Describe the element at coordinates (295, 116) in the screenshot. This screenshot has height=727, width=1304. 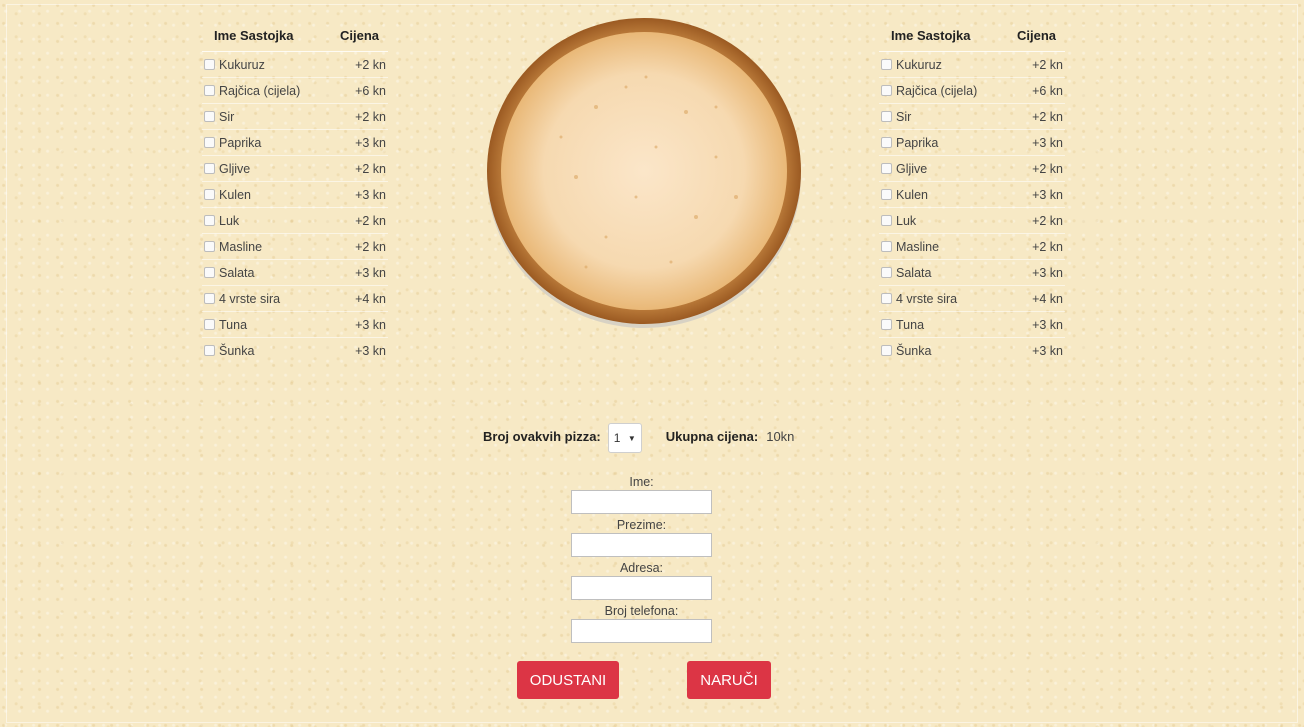
I see `ingredient-row: Sir +2 kn` at that location.